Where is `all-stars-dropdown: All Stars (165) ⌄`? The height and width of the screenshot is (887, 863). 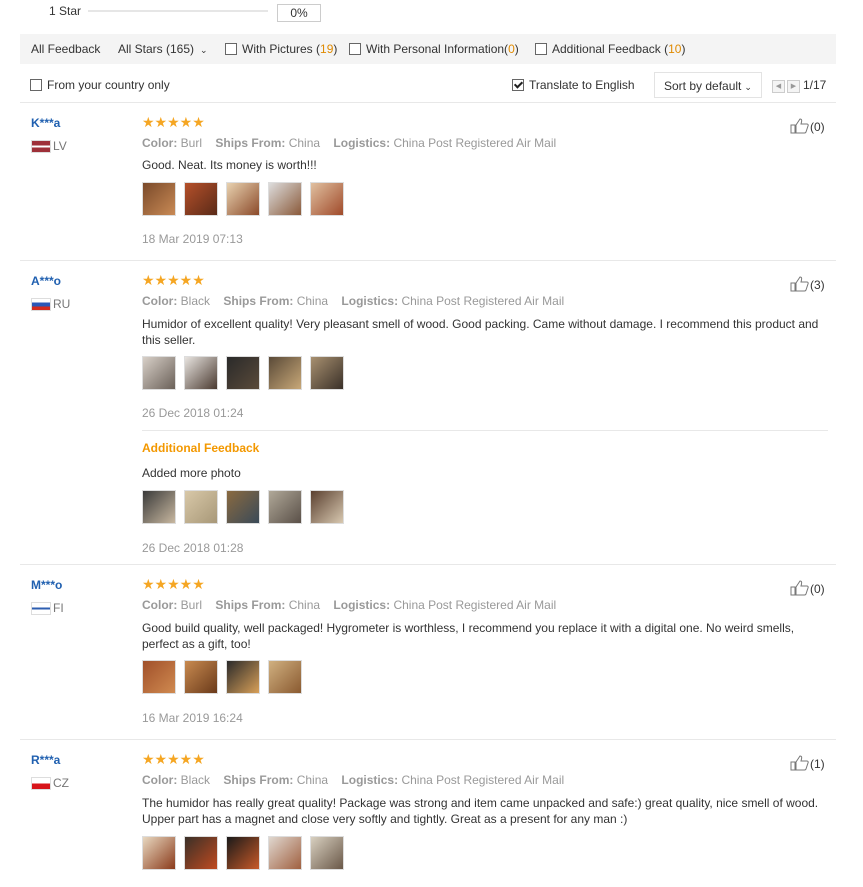
all-stars-dropdown: All Stars (165) ⌄ is located at coordinates (163, 49).